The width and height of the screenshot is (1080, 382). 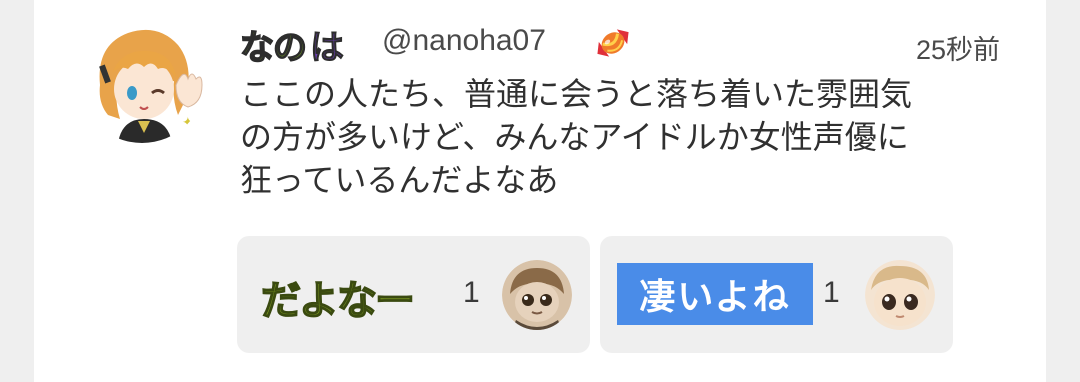 I want to click on reaction-button-dayona: だよなー 1, so click(x=413, y=294).